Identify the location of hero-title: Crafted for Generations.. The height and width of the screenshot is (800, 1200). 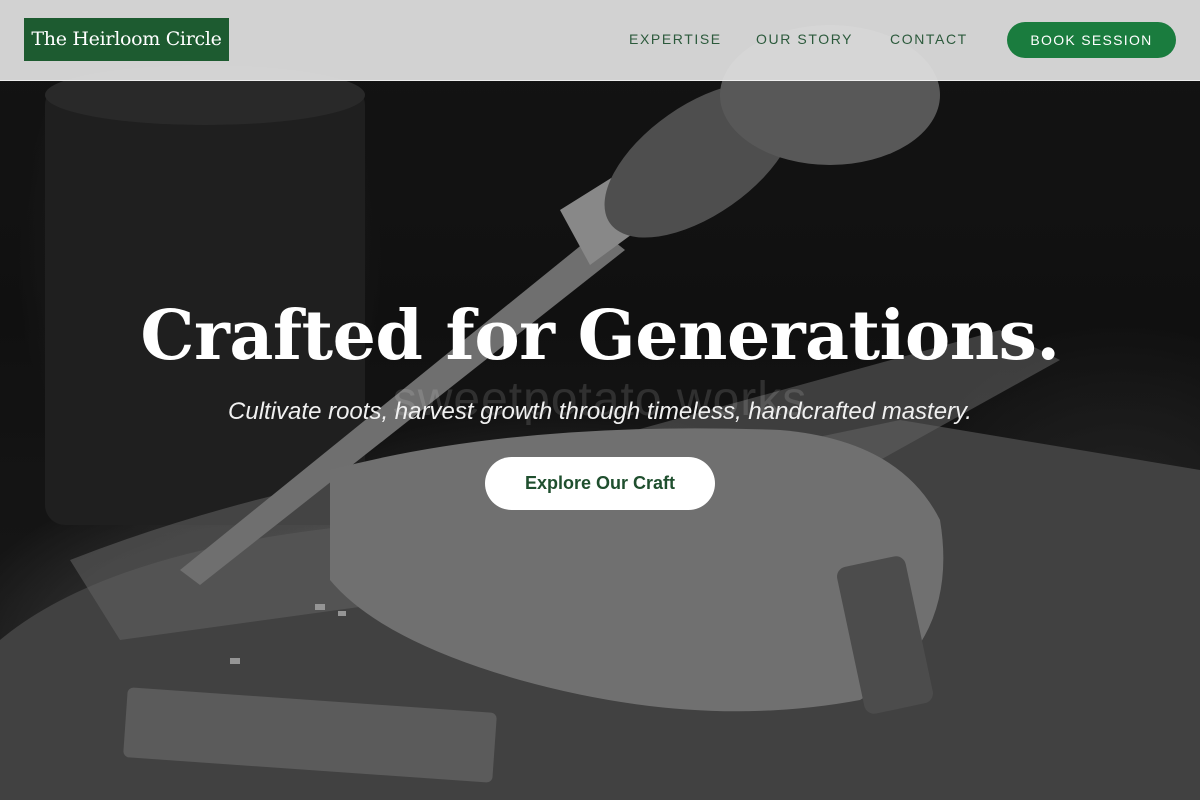
(600, 336).